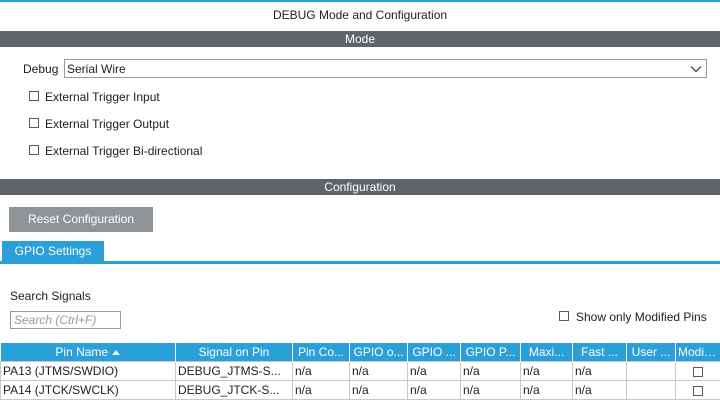 This screenshot has height=407, width=720. Describe the element at coordinates (696, 69) in the screenshot. I see `chevron-down-icon` at that location.